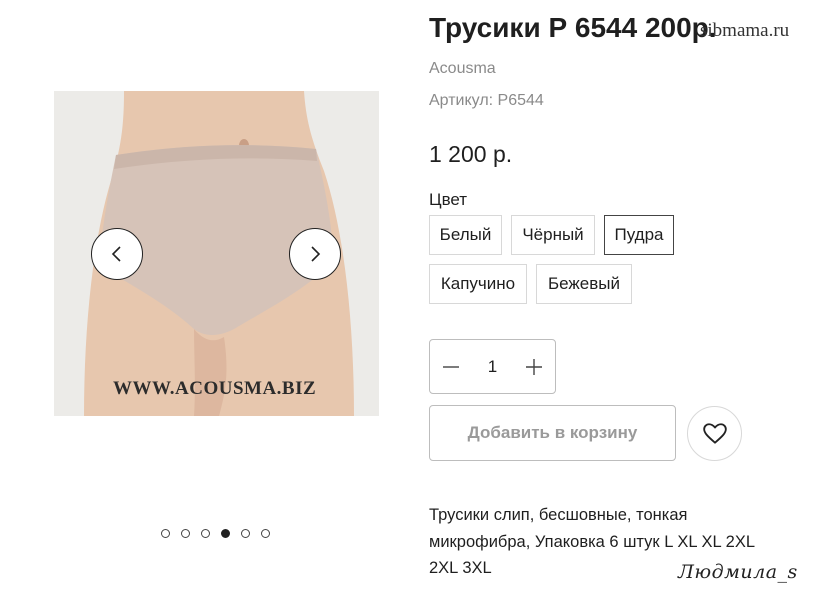  Describe the element at coordinates (553, 235) in the screenshot. I see `color-option-black: Чёрный` at that location.